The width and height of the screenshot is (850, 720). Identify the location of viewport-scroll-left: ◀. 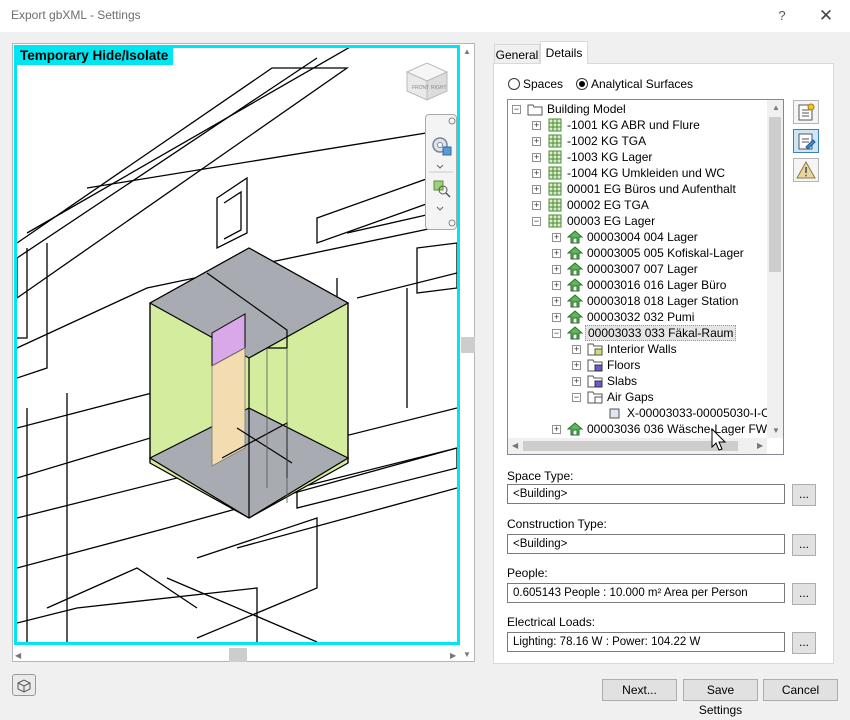
(18, 655).